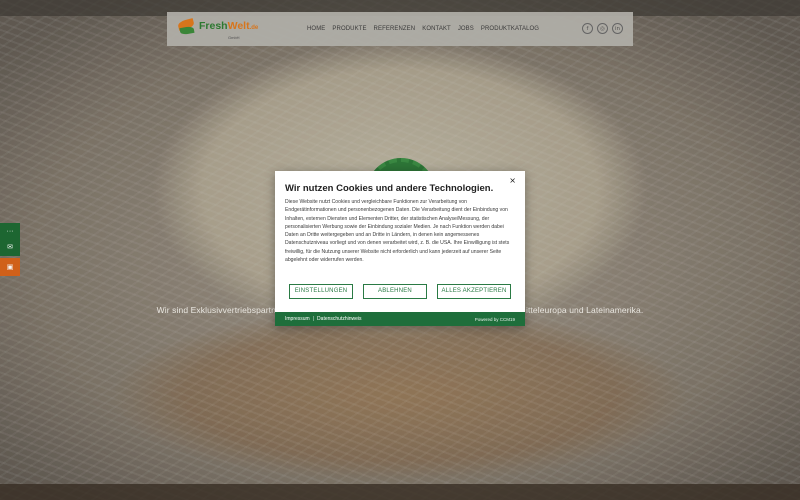 The height and width of the screenshot is (500, 800). What do you see at coordinates (395, 291) in the screenshot?
I see `cookie-decline-button: ABLEHNEN` at bounding box center [395, 291].